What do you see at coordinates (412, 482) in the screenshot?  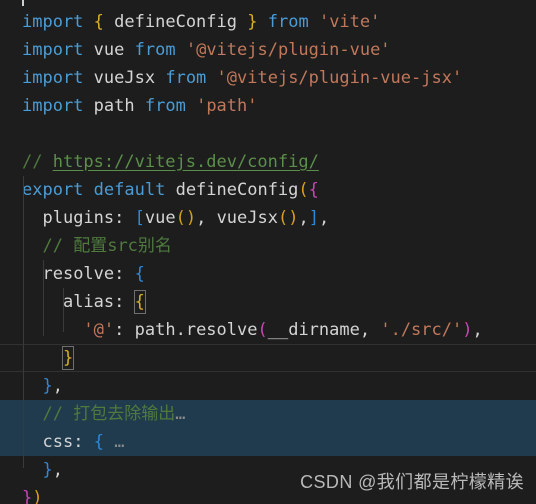 I see `csdn-watermark: CSDN @我们都是柠檬精诶` at bounding box center [412, 482].